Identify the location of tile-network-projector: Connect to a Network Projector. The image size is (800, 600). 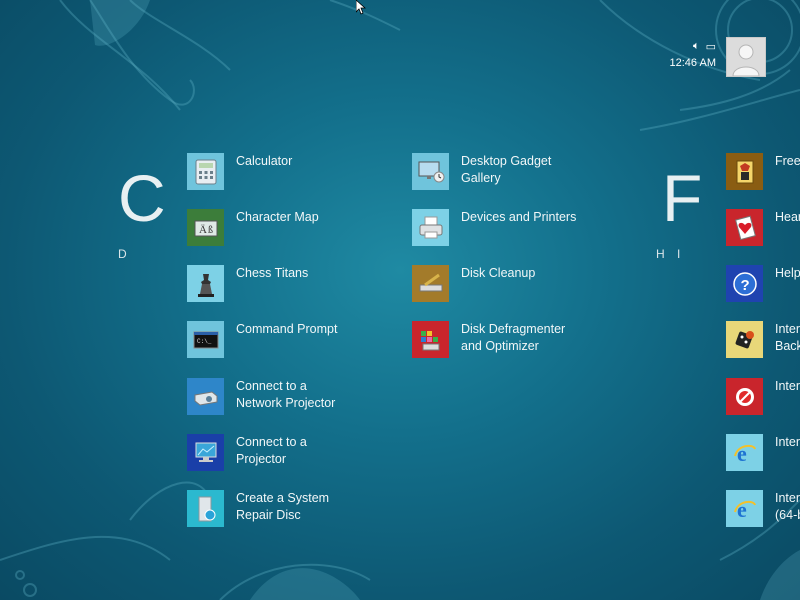
(281, 396).